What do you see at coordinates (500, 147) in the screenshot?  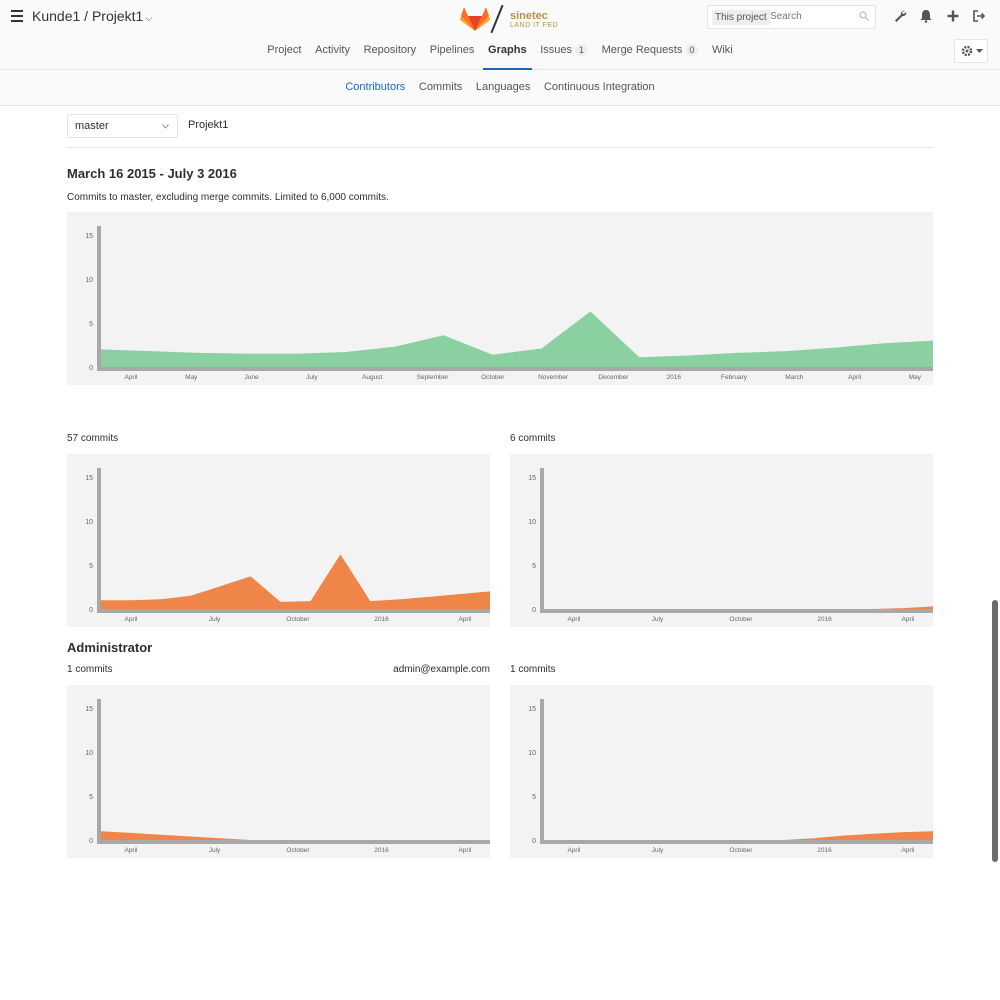 I see `divider` at bounding box center [500, 147].